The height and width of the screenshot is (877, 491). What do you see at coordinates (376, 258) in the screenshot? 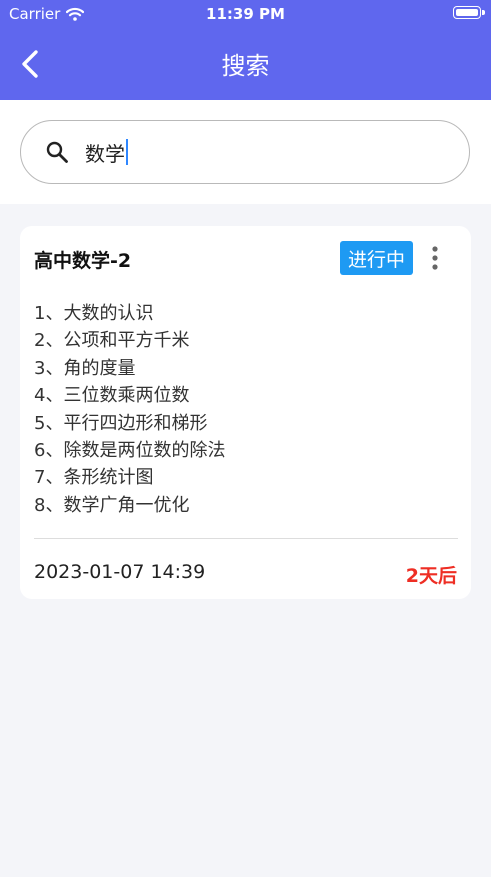
I see `status-badge: 进行中` at bounding box center [376, 258].